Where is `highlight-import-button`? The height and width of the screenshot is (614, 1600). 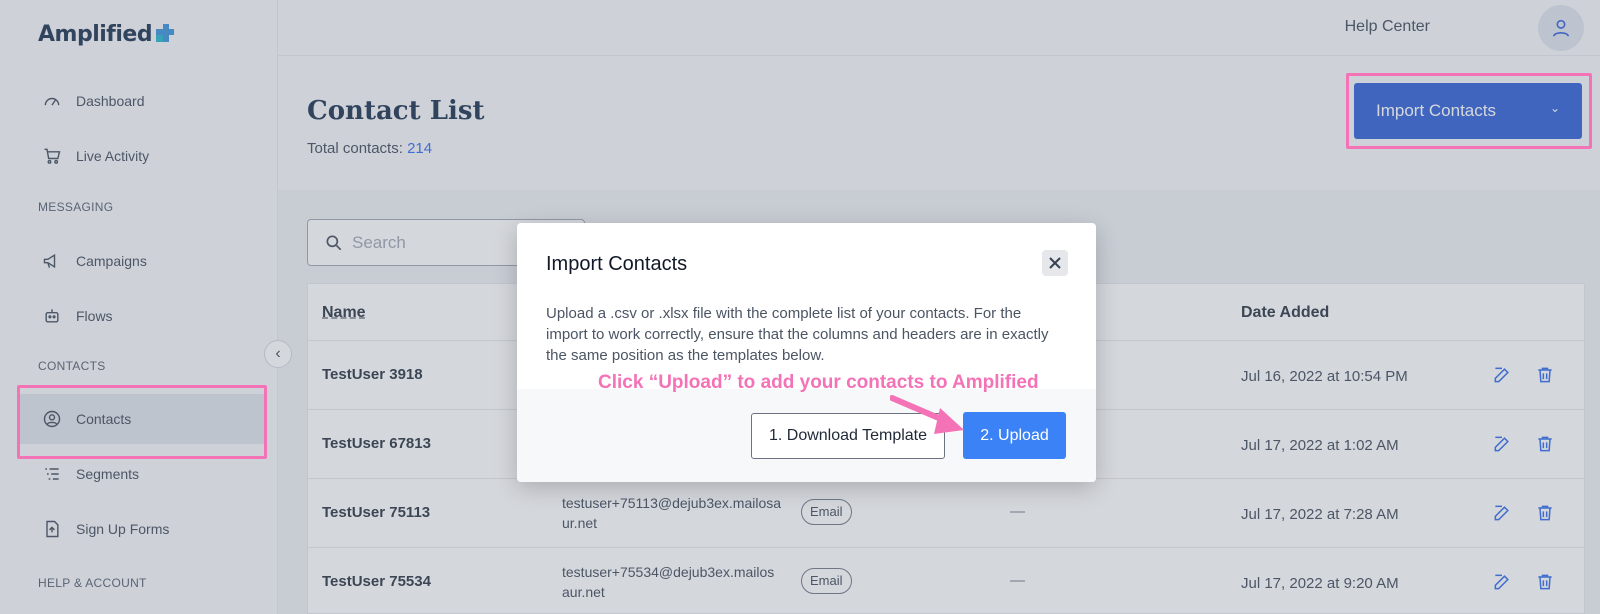 highlight-import-button is located at coordinates (1469, 111).